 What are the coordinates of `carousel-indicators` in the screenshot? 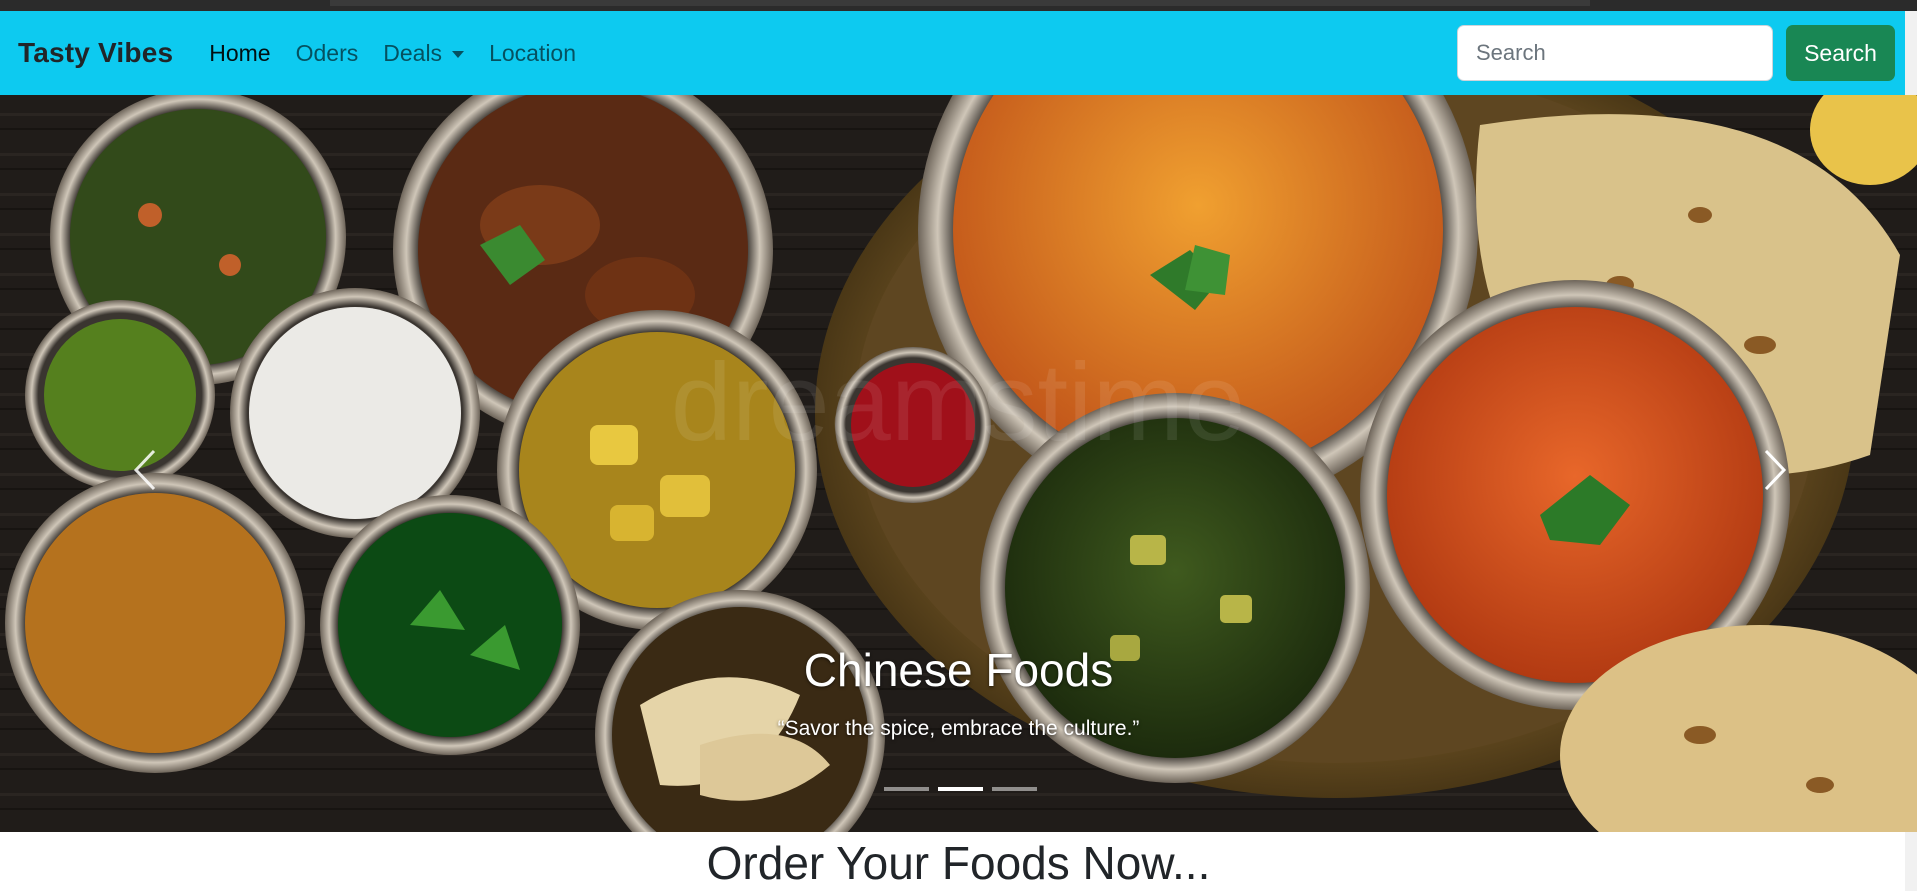 It's located at (960, 789).